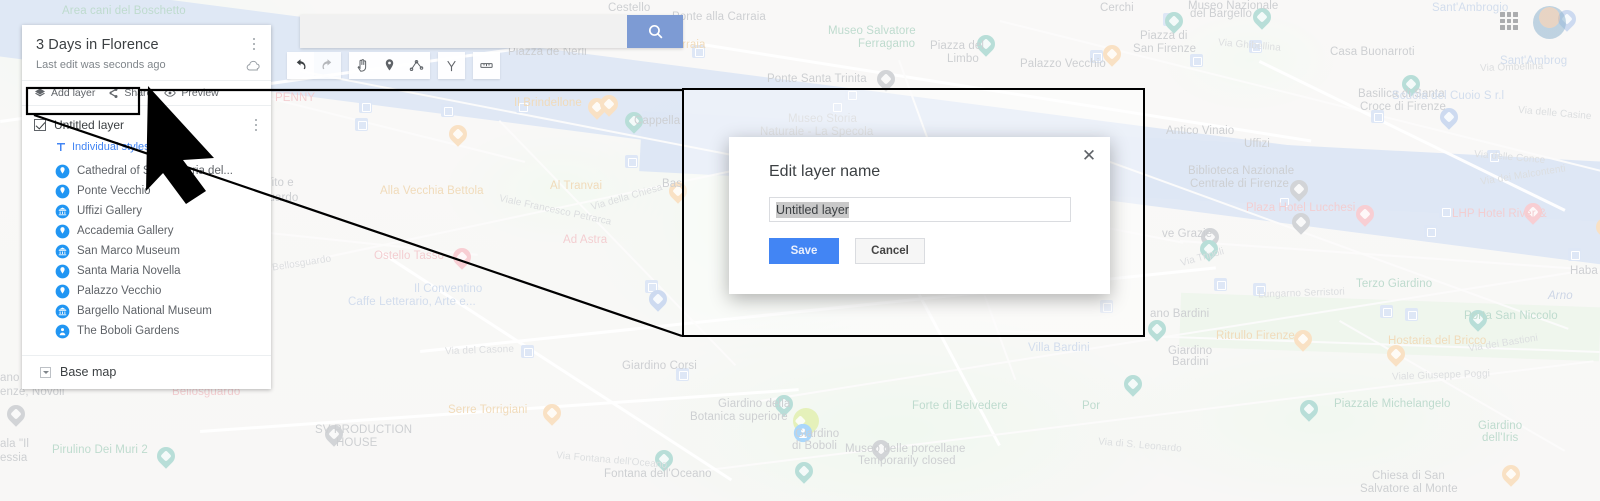 This screenshot has width=1600, height=501. Describe the element at coordinates (1470, 8) in the screenshot. I see `map-label: Sant'Ambrogio` at that location.